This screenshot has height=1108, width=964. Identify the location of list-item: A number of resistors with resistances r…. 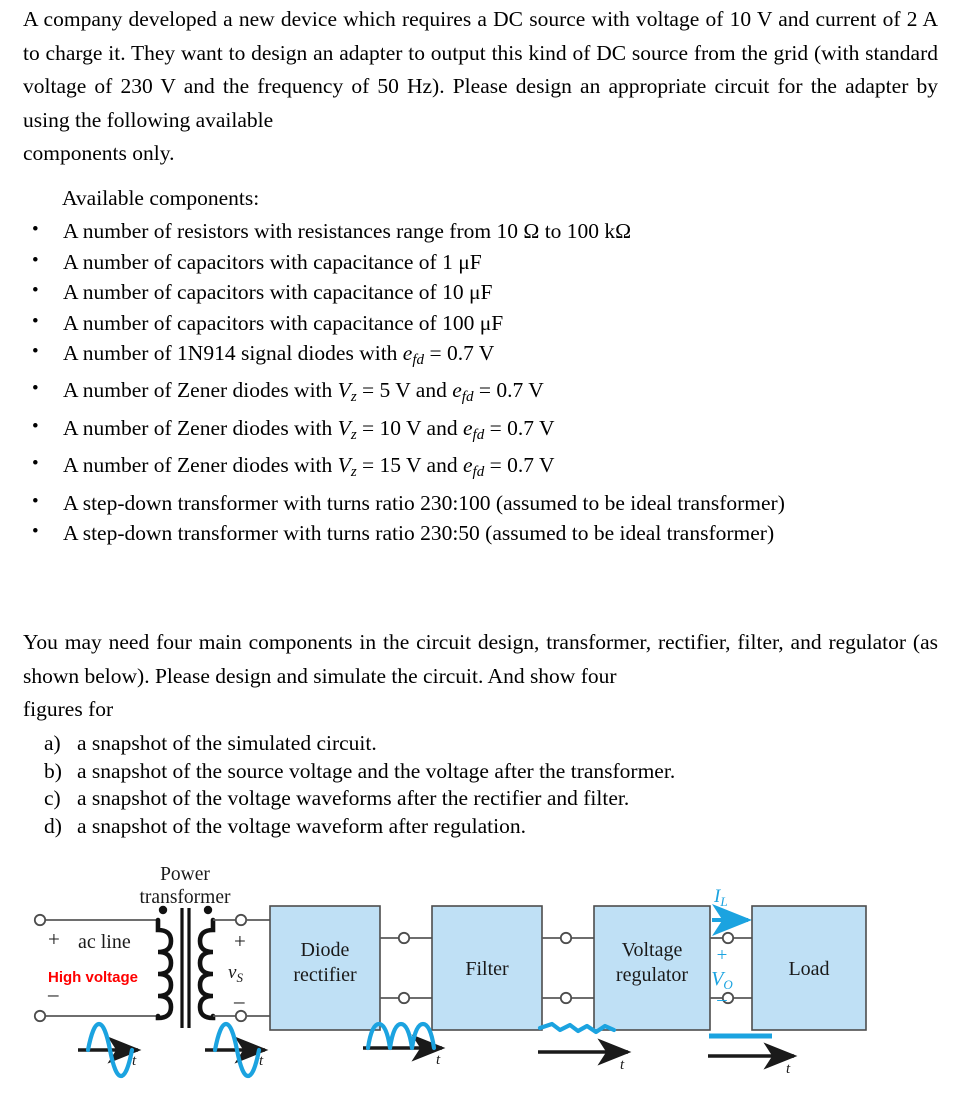
(484, 231).